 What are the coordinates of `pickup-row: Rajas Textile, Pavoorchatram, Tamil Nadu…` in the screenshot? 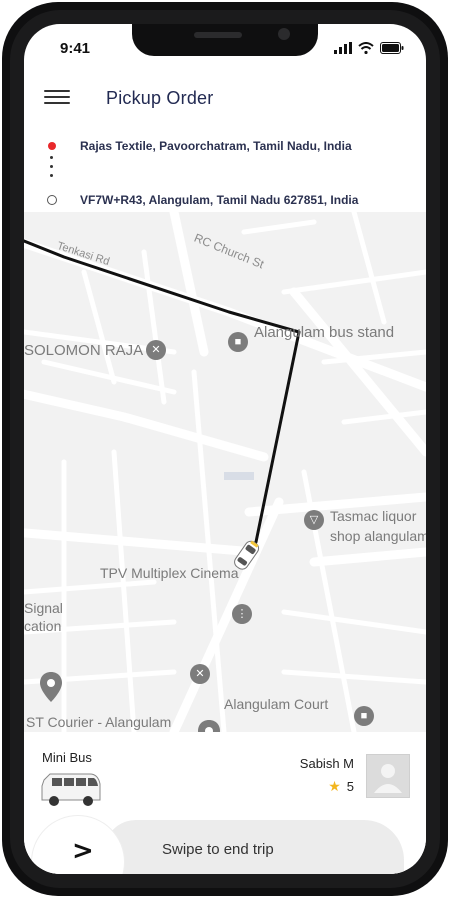 It's located at (225, 146).